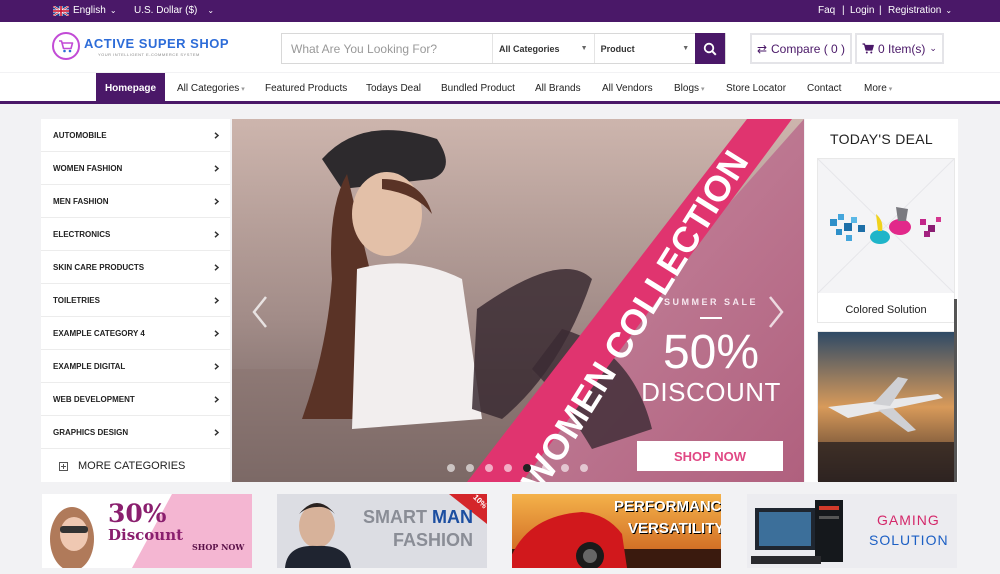  Describe the element at coordinates (137, 513) in the screenshot. I see `banner-discount-percent: 30%` at that location.